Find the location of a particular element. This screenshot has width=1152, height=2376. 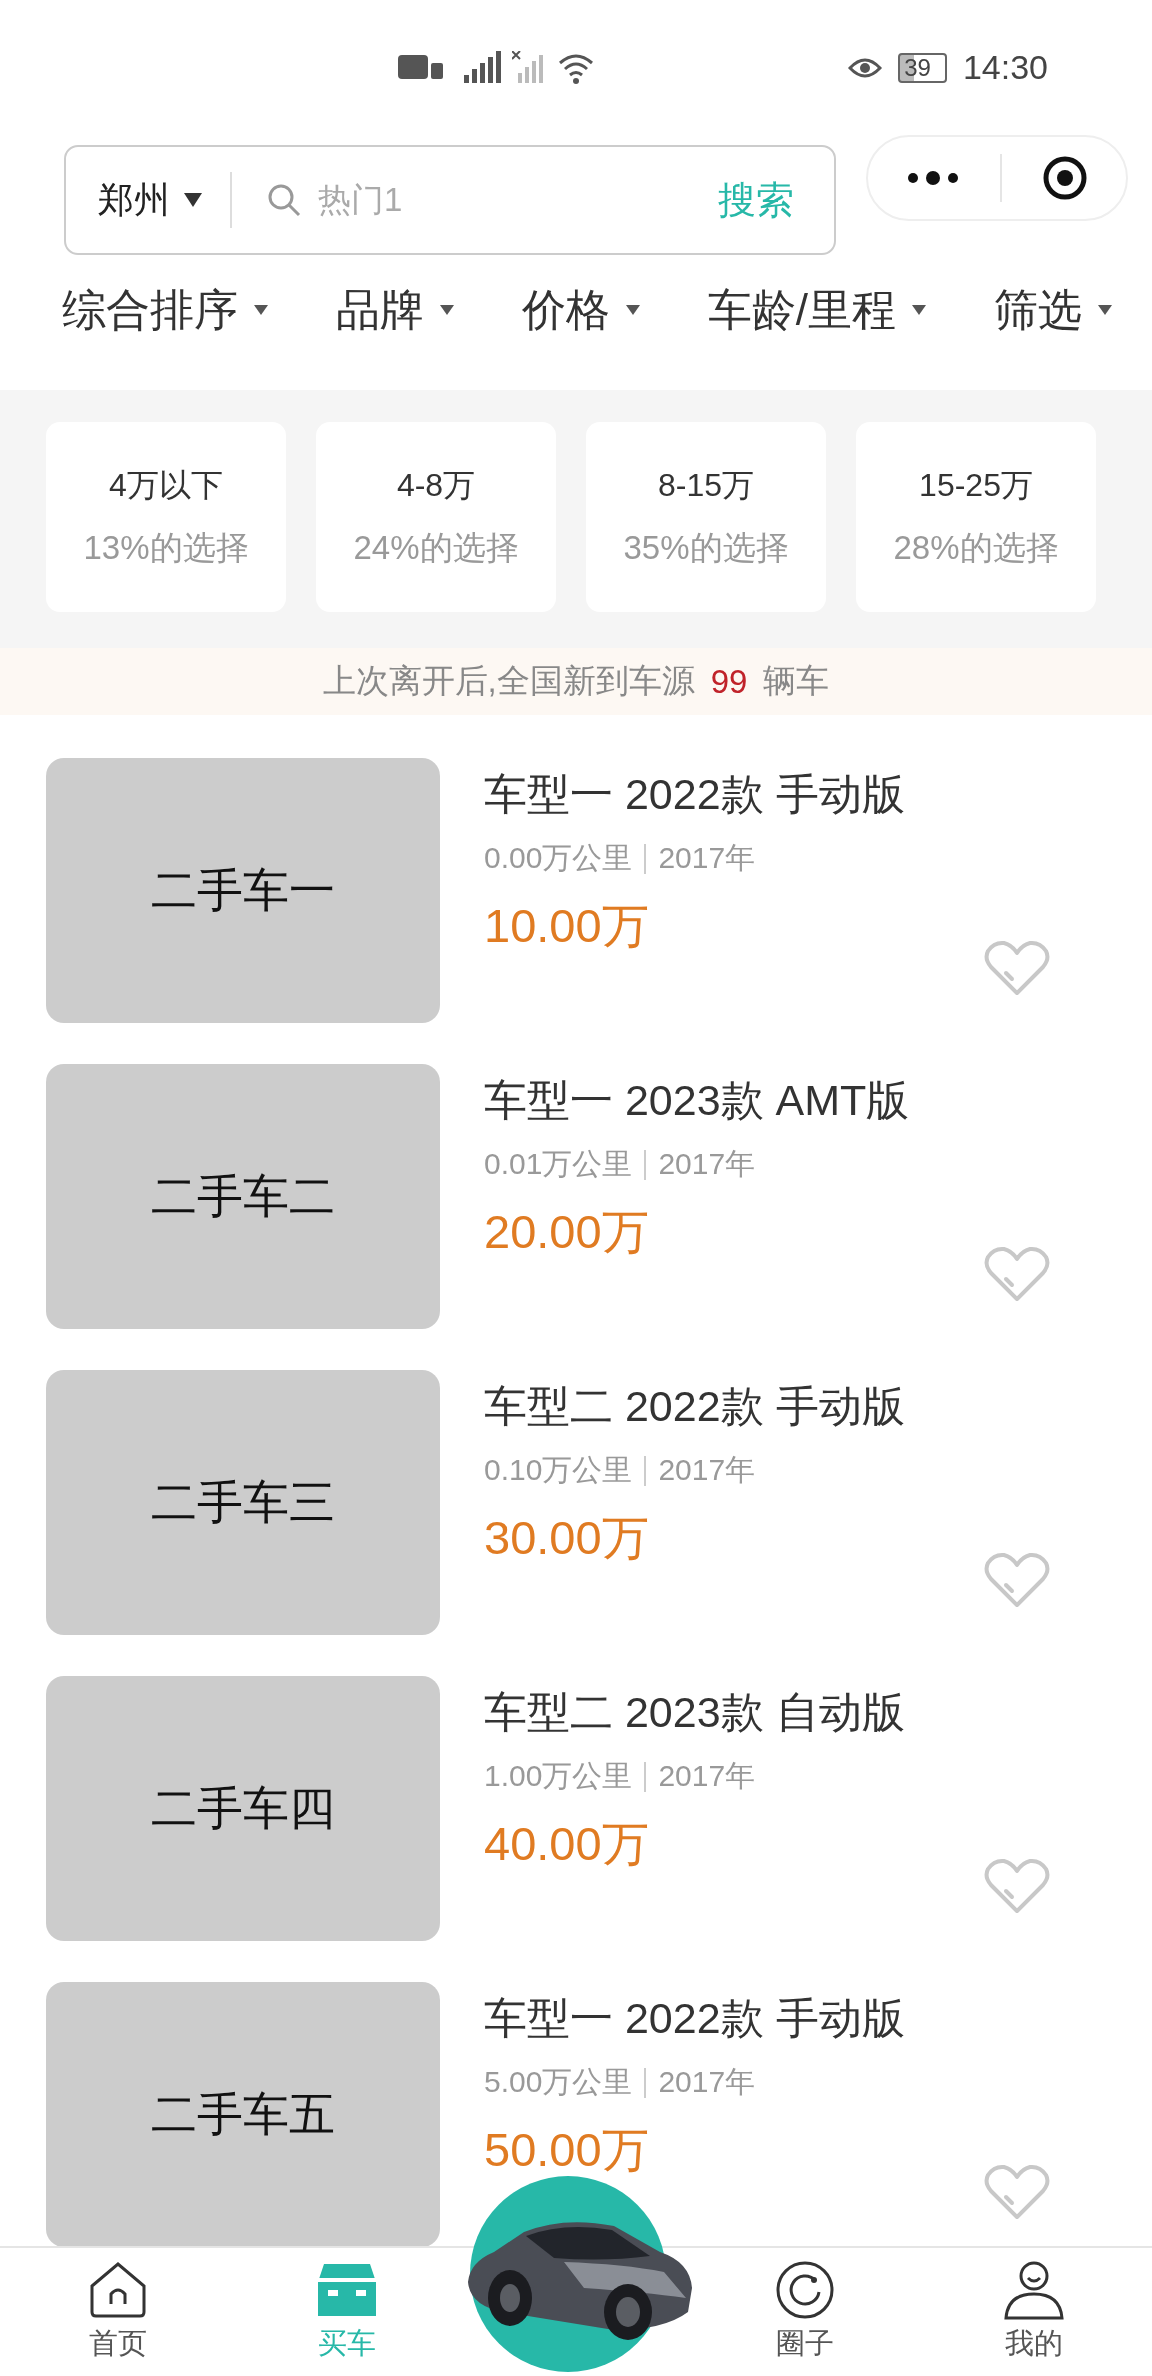

price-range-card: 4万以下 13%的选择 is located at coordinates (166, 517).